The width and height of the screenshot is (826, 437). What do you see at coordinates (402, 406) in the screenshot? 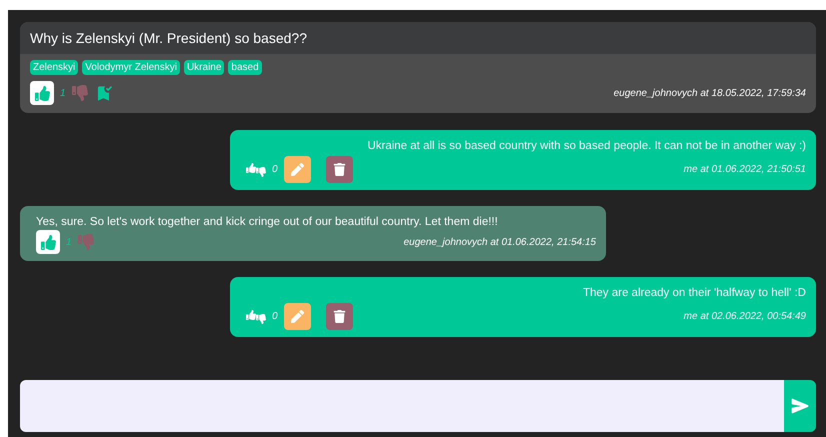
I see `message-input` at bounding box center [402, 406].